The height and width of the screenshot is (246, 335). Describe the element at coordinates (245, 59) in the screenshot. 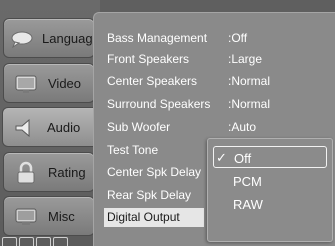

I see `setting-value: :Large` at that location.